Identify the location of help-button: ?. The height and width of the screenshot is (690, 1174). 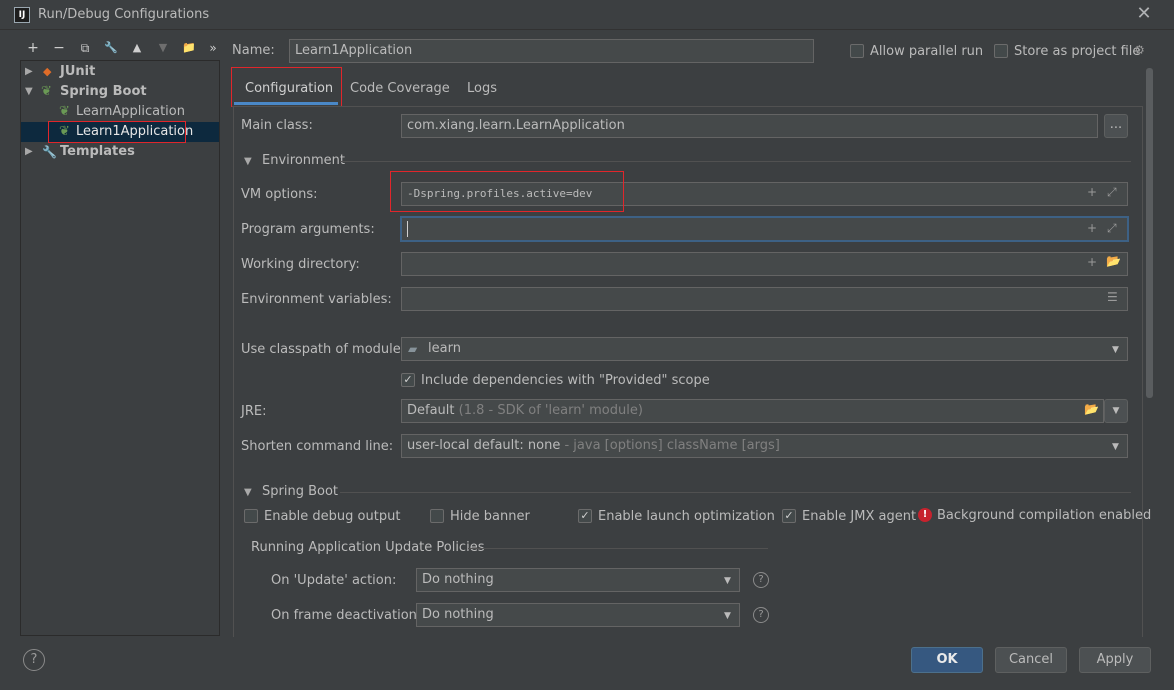
(34, 660).